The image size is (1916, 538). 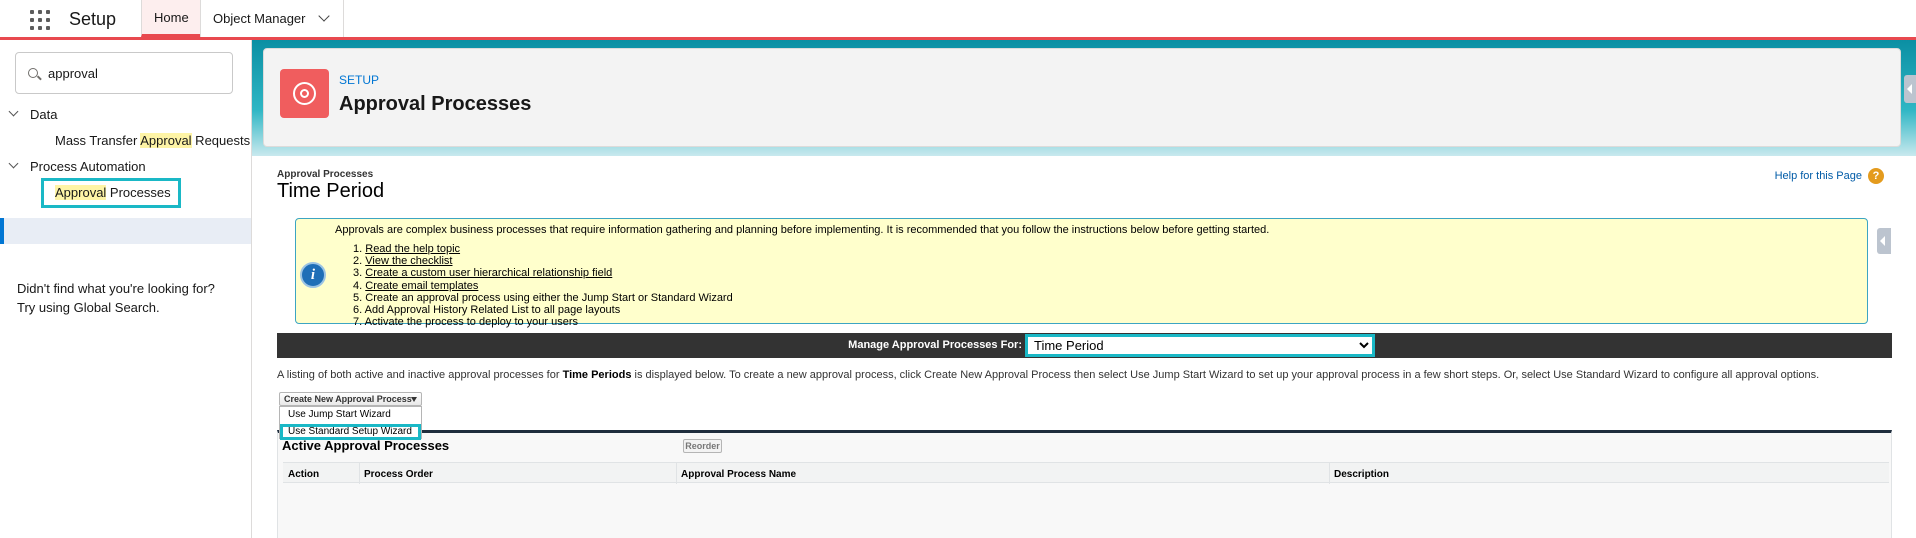 What do you see at coordinates (1876, 176) in the screenshot?
I see `help-icon: ?` at bounding box center [1876, 176].